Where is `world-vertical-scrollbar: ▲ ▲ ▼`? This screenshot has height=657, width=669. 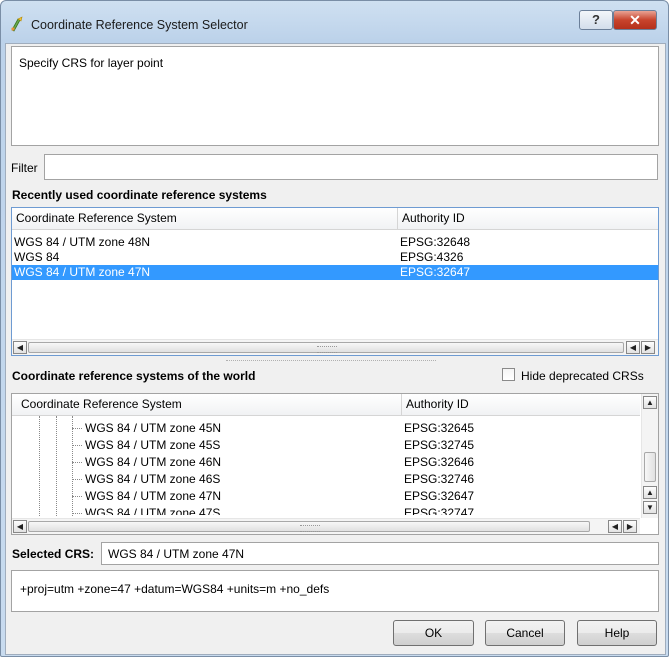 world-vertical-scrollbar: ▲ ▲ ▼ is located at coordinates (649, 456).